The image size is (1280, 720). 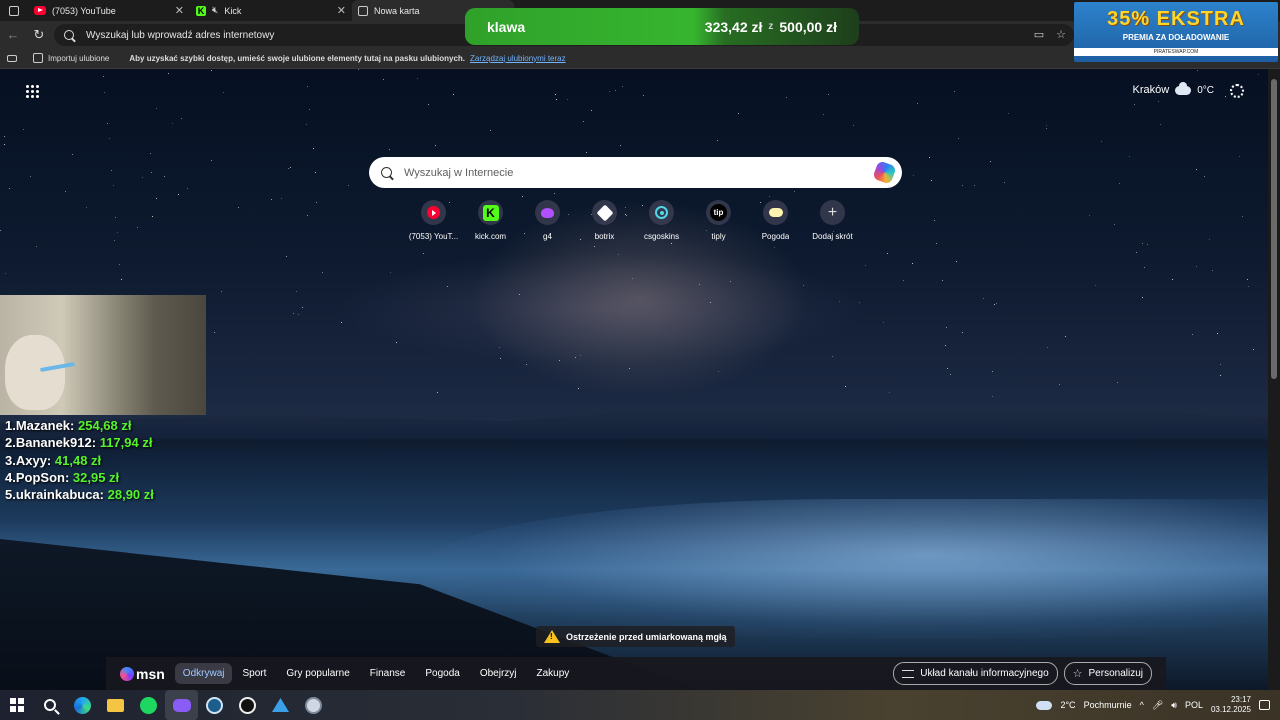 What do you see at coordinates (1142, 705) in the screenshot?
I see `chevron-up-icon: ^` at bounding box center [1142, 705].